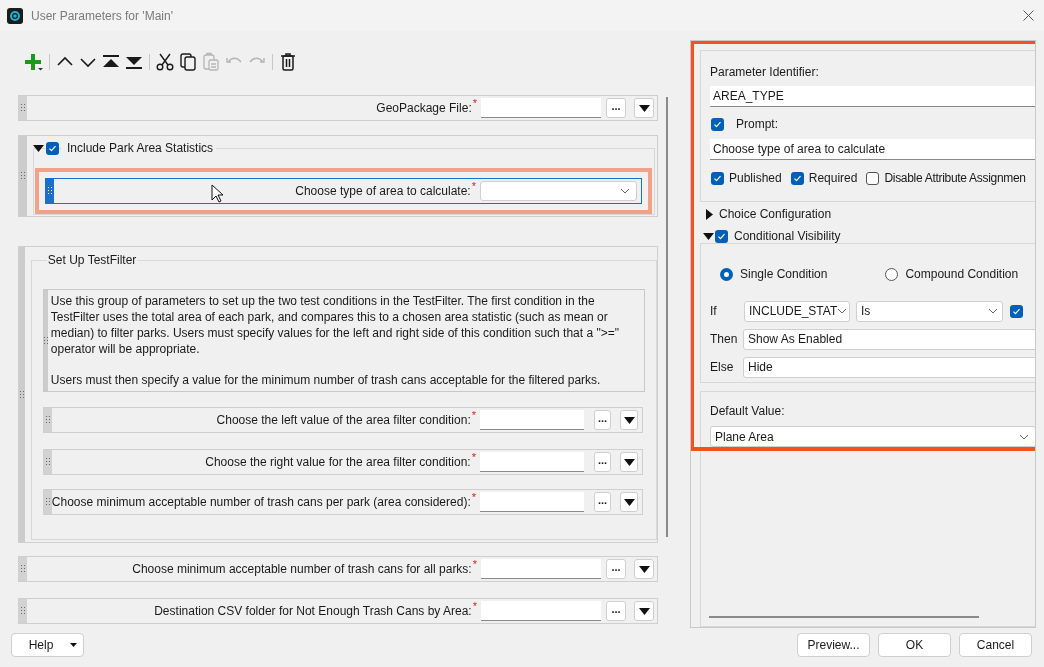 The image size is (1044, 667). I want to click on scissors-icon, so click(165, 62).